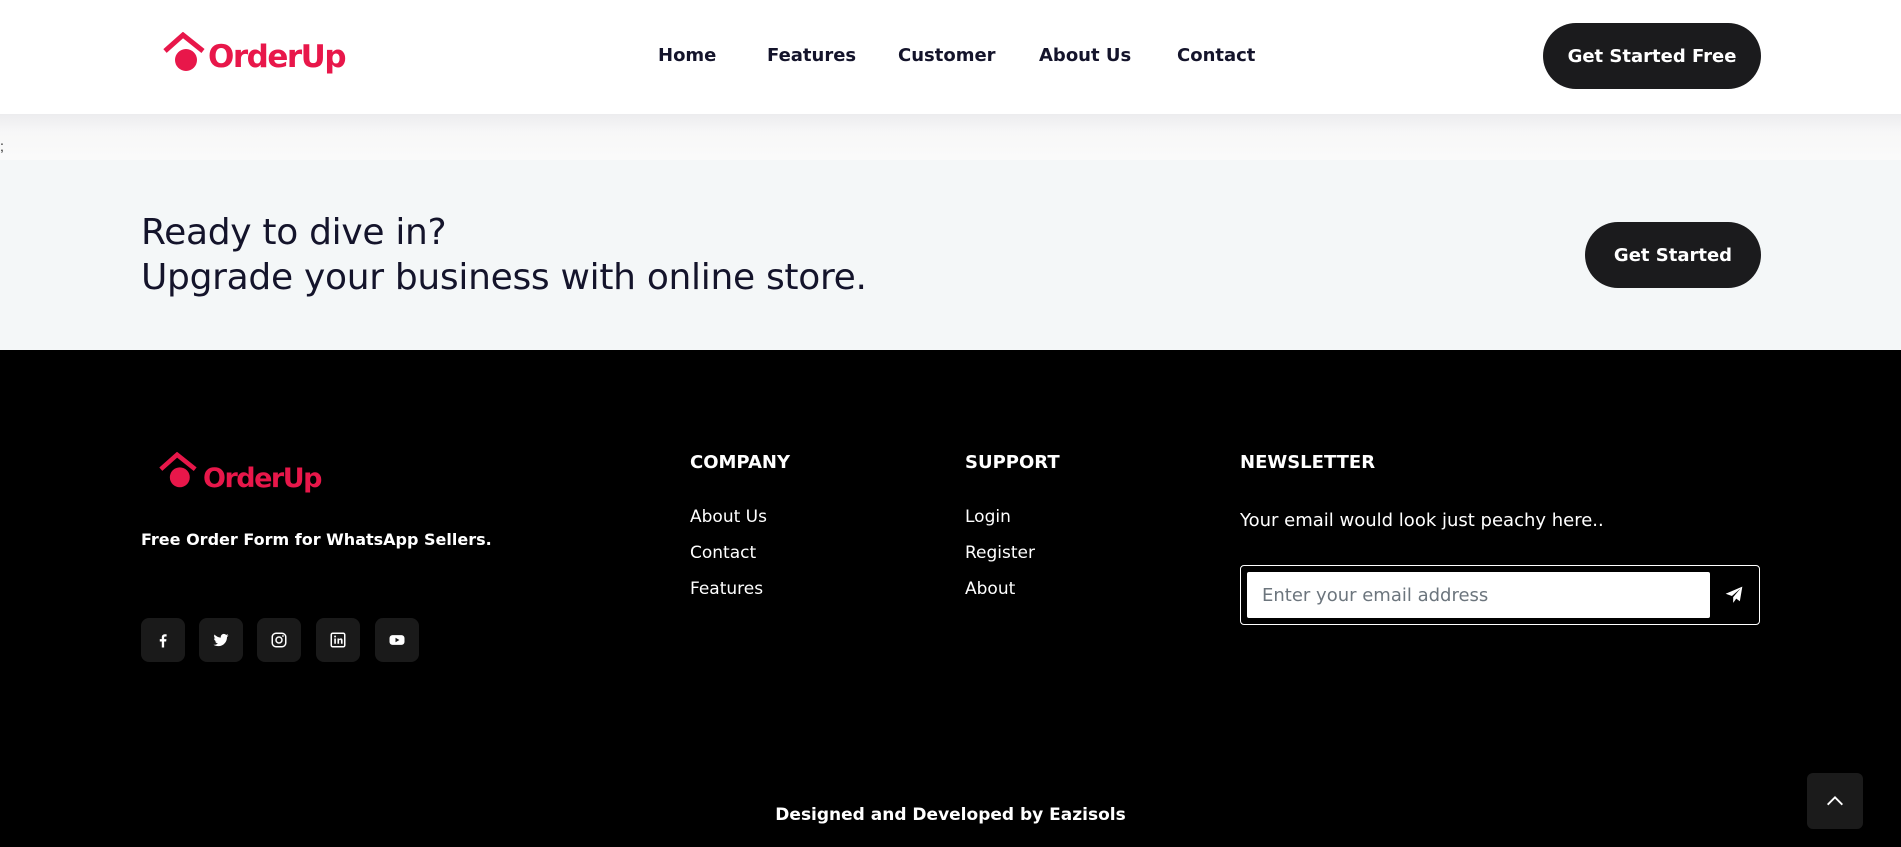  I want to click on nav-customer: Customer, so click(947, 55).